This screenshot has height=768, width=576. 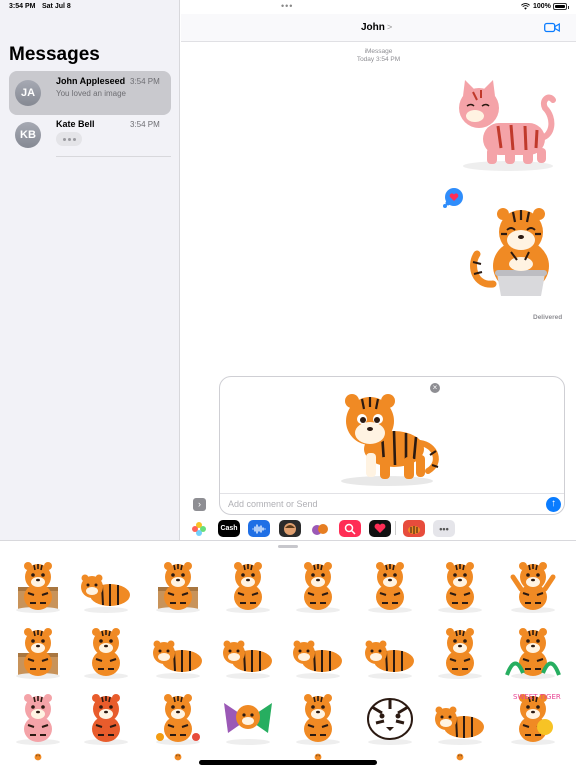 What do you see at coordinates (106, 717) in the screenshot?
I see `sticker-tiger-red-sitting` at bounding box center [106, 717].